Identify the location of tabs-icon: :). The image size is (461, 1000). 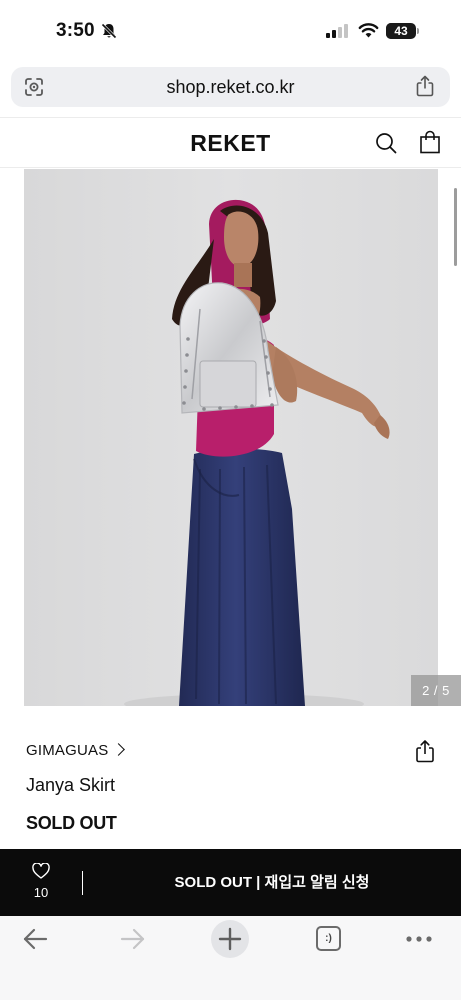
(328, 938).